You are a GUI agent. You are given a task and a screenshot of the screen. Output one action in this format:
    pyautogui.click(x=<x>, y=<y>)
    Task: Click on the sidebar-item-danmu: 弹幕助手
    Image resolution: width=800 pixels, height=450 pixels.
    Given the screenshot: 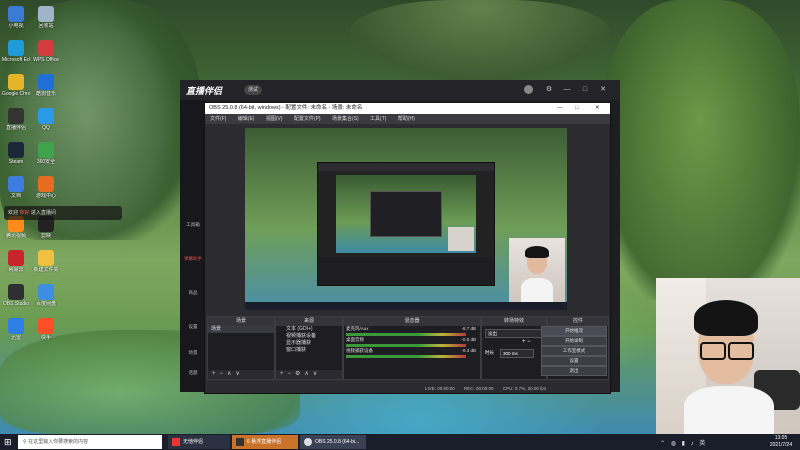 What is the action you would take?
    pyautogui.click(x=193, y=259)
    